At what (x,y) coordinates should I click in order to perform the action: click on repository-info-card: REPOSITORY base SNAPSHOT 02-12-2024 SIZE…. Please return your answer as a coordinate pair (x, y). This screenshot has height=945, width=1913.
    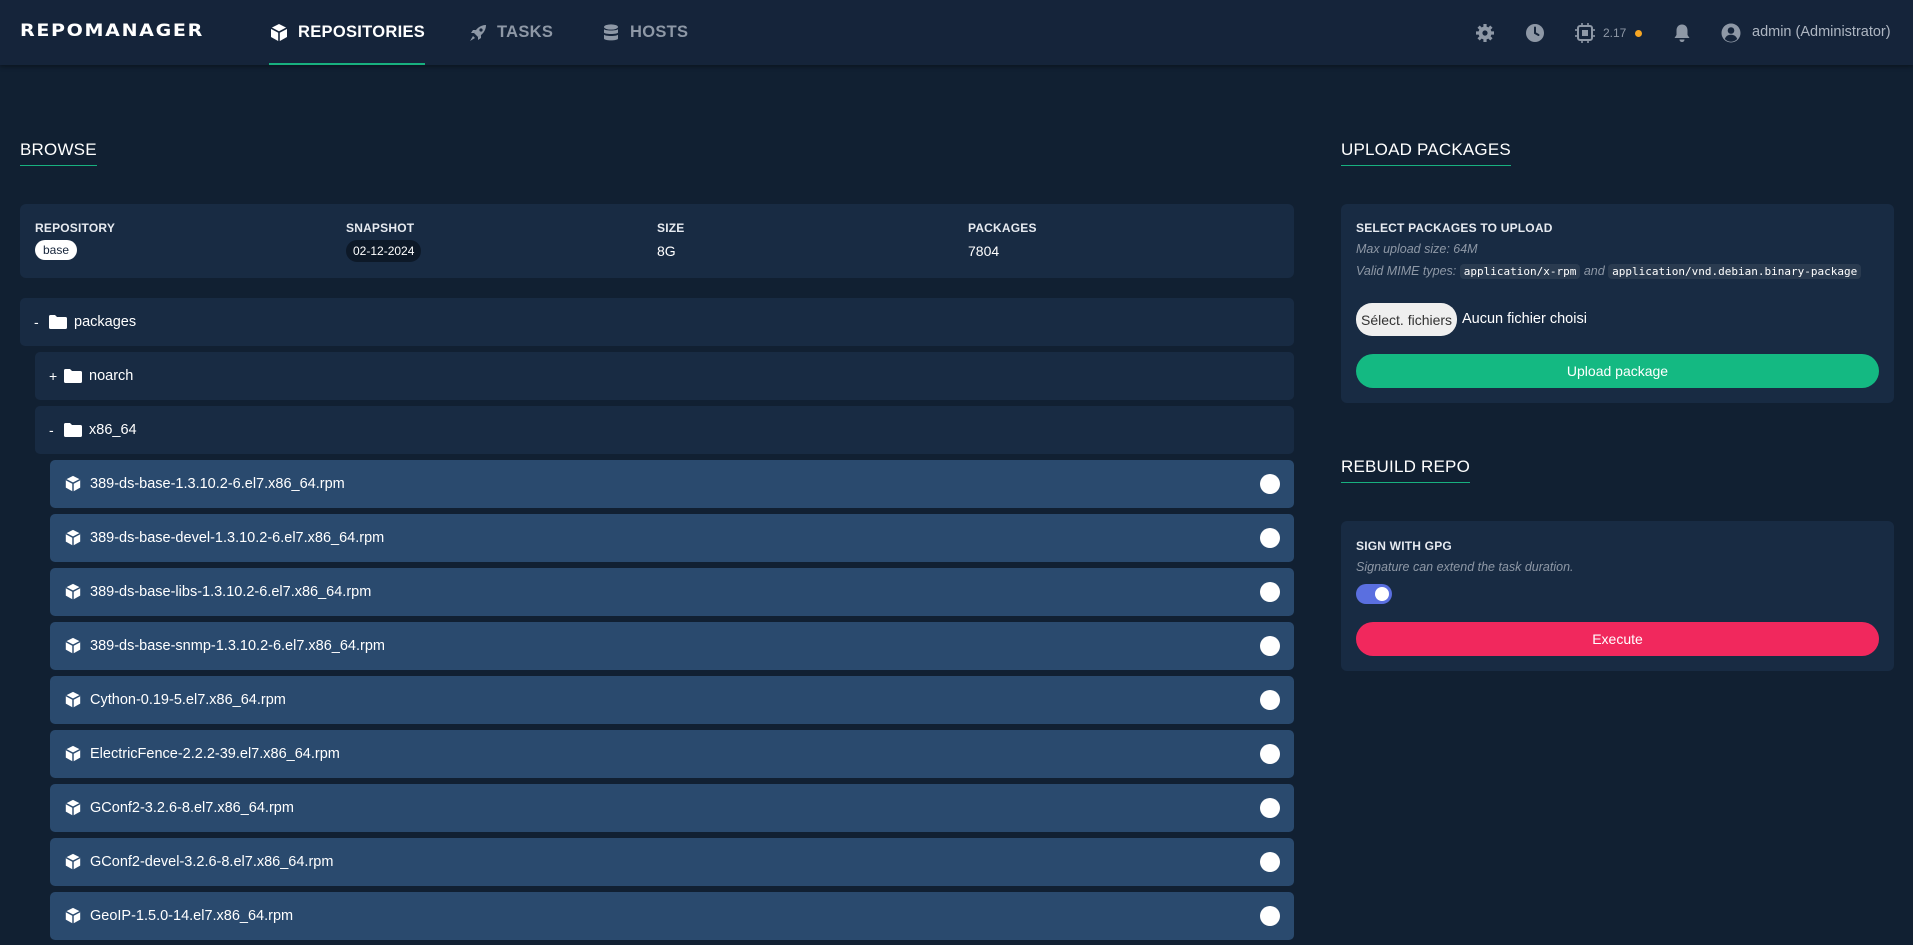
    Looking at the image, I should click on (657, 241).